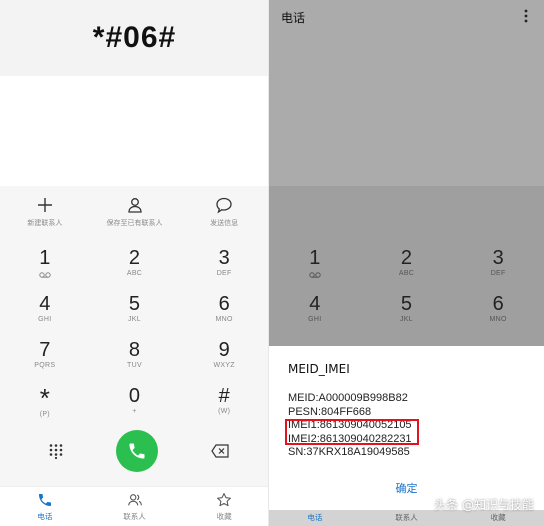  Describe the element at coordinates (220, 451) in the screenshot. I see `backspace-icon` at that location.